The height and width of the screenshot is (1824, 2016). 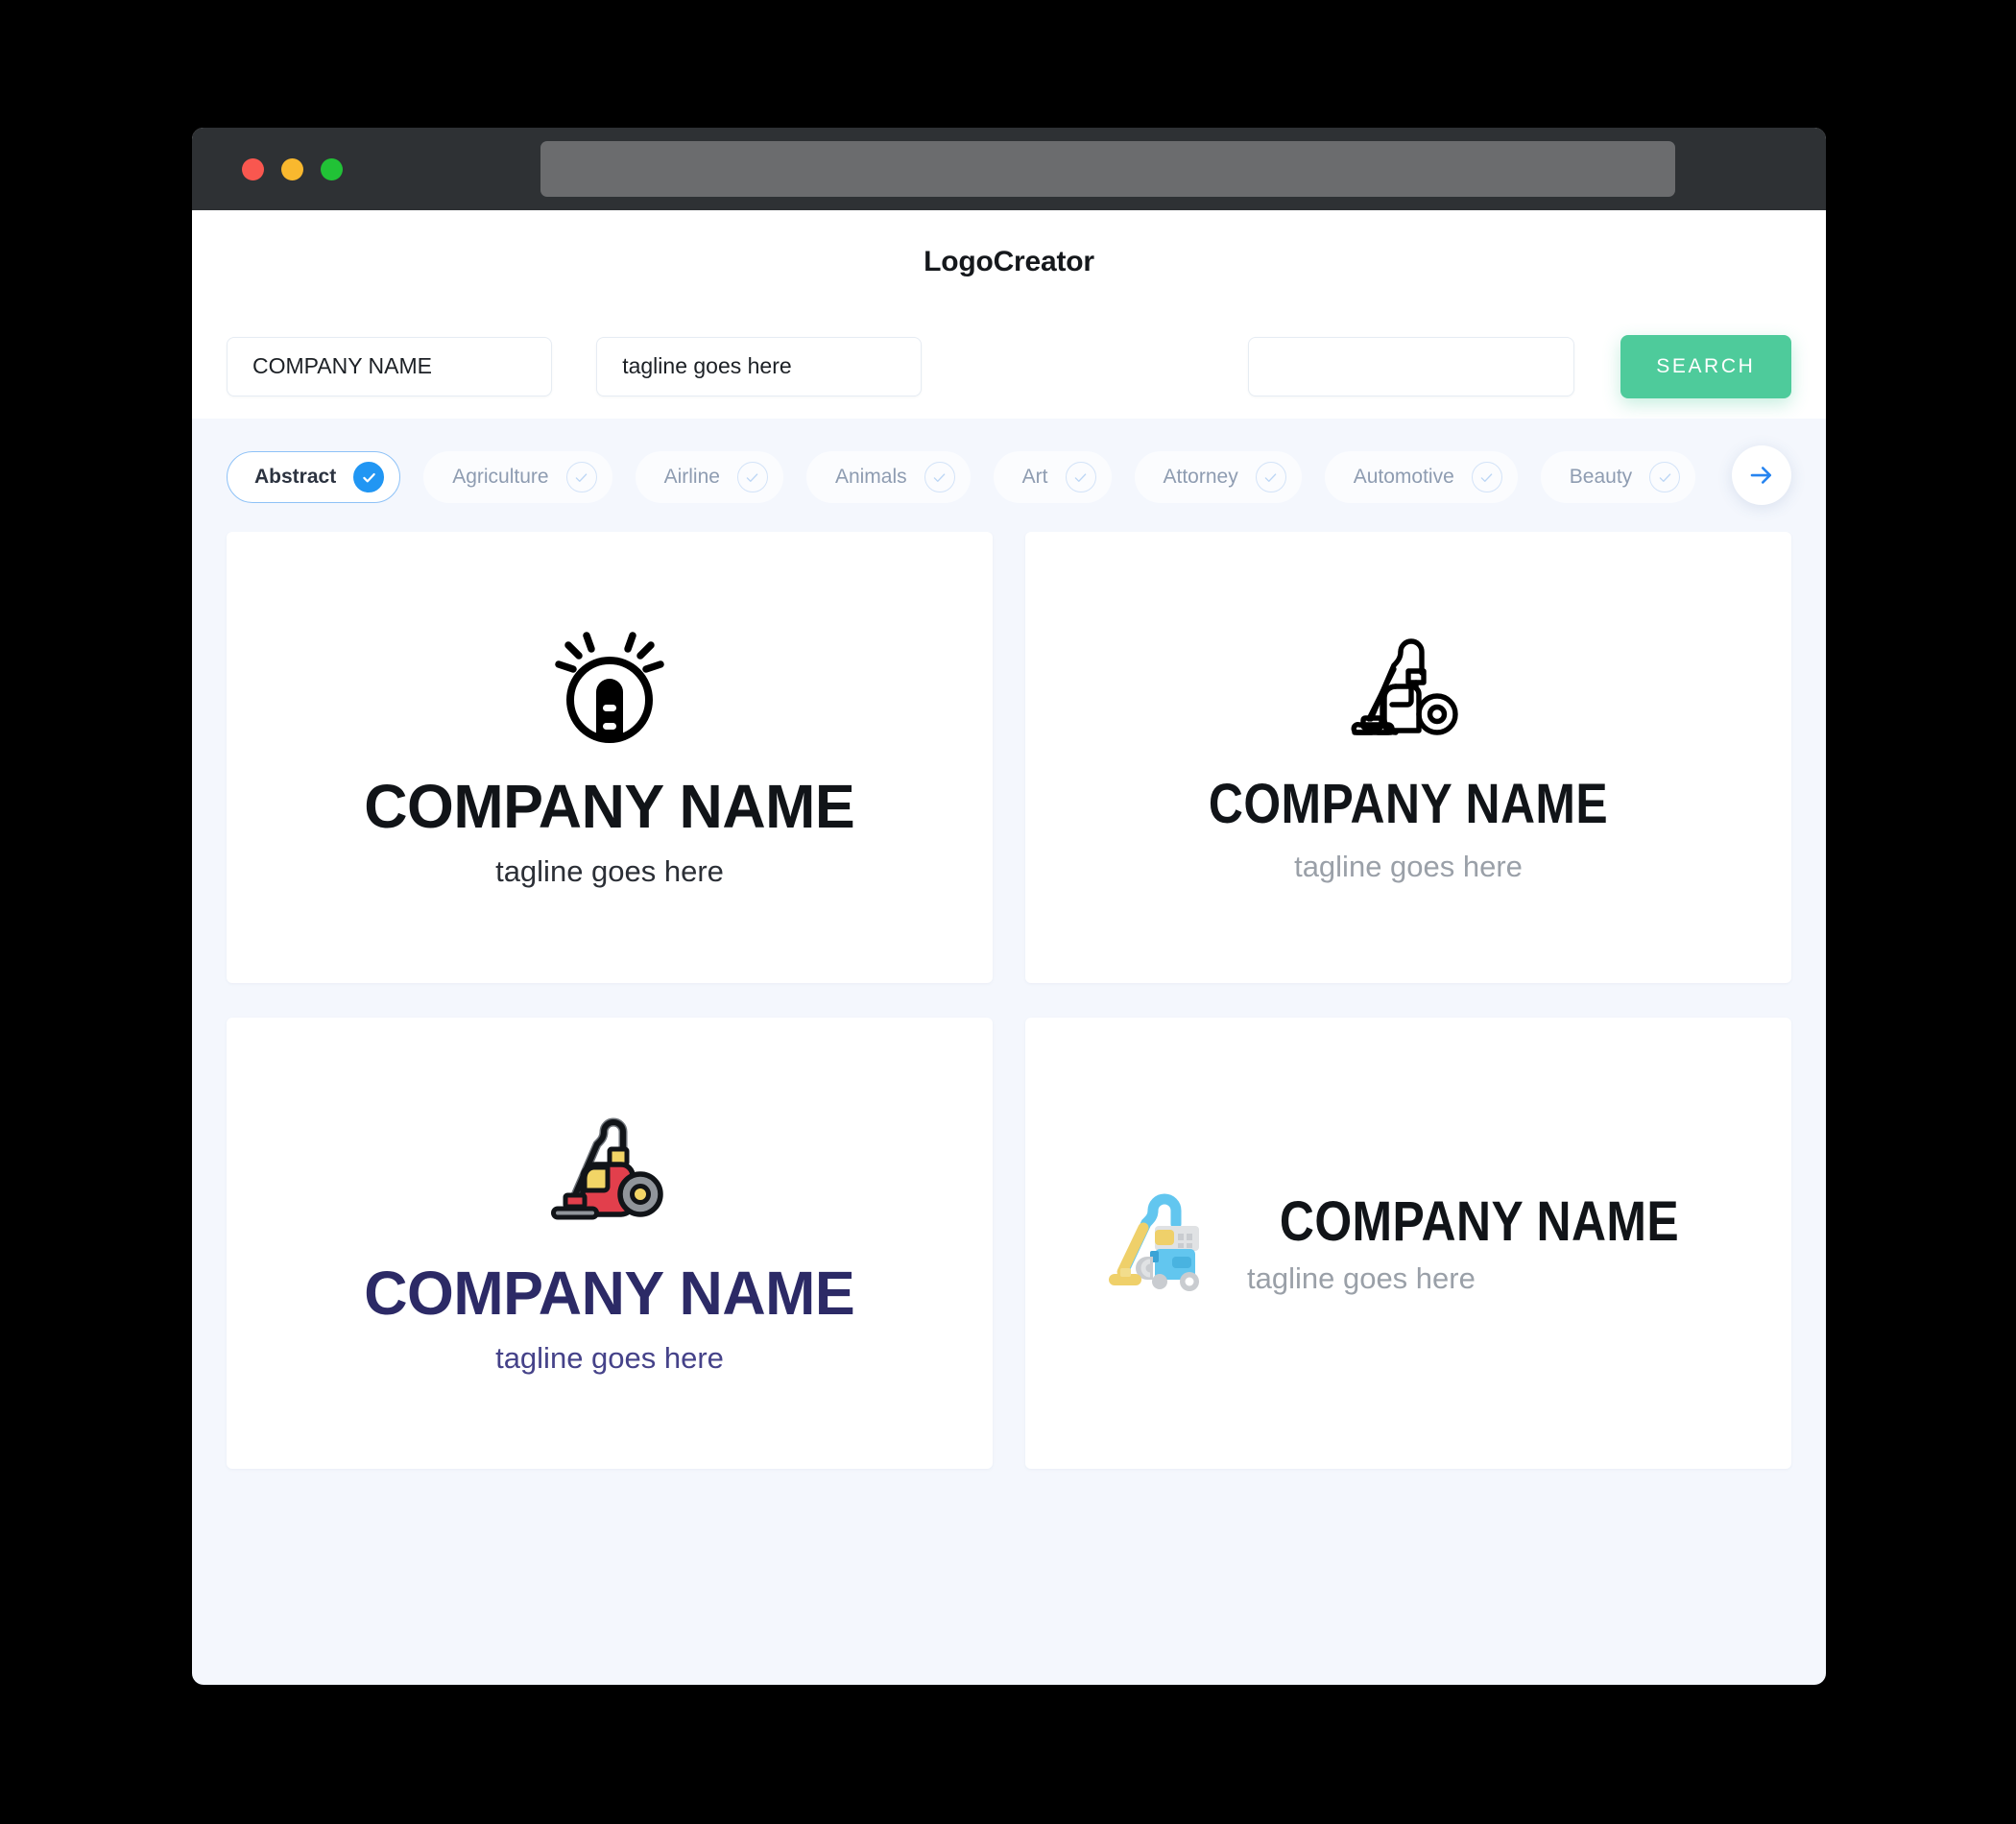 I want to click on lightbulb-vacuum-badge-icon, so click(x=609, y=688).